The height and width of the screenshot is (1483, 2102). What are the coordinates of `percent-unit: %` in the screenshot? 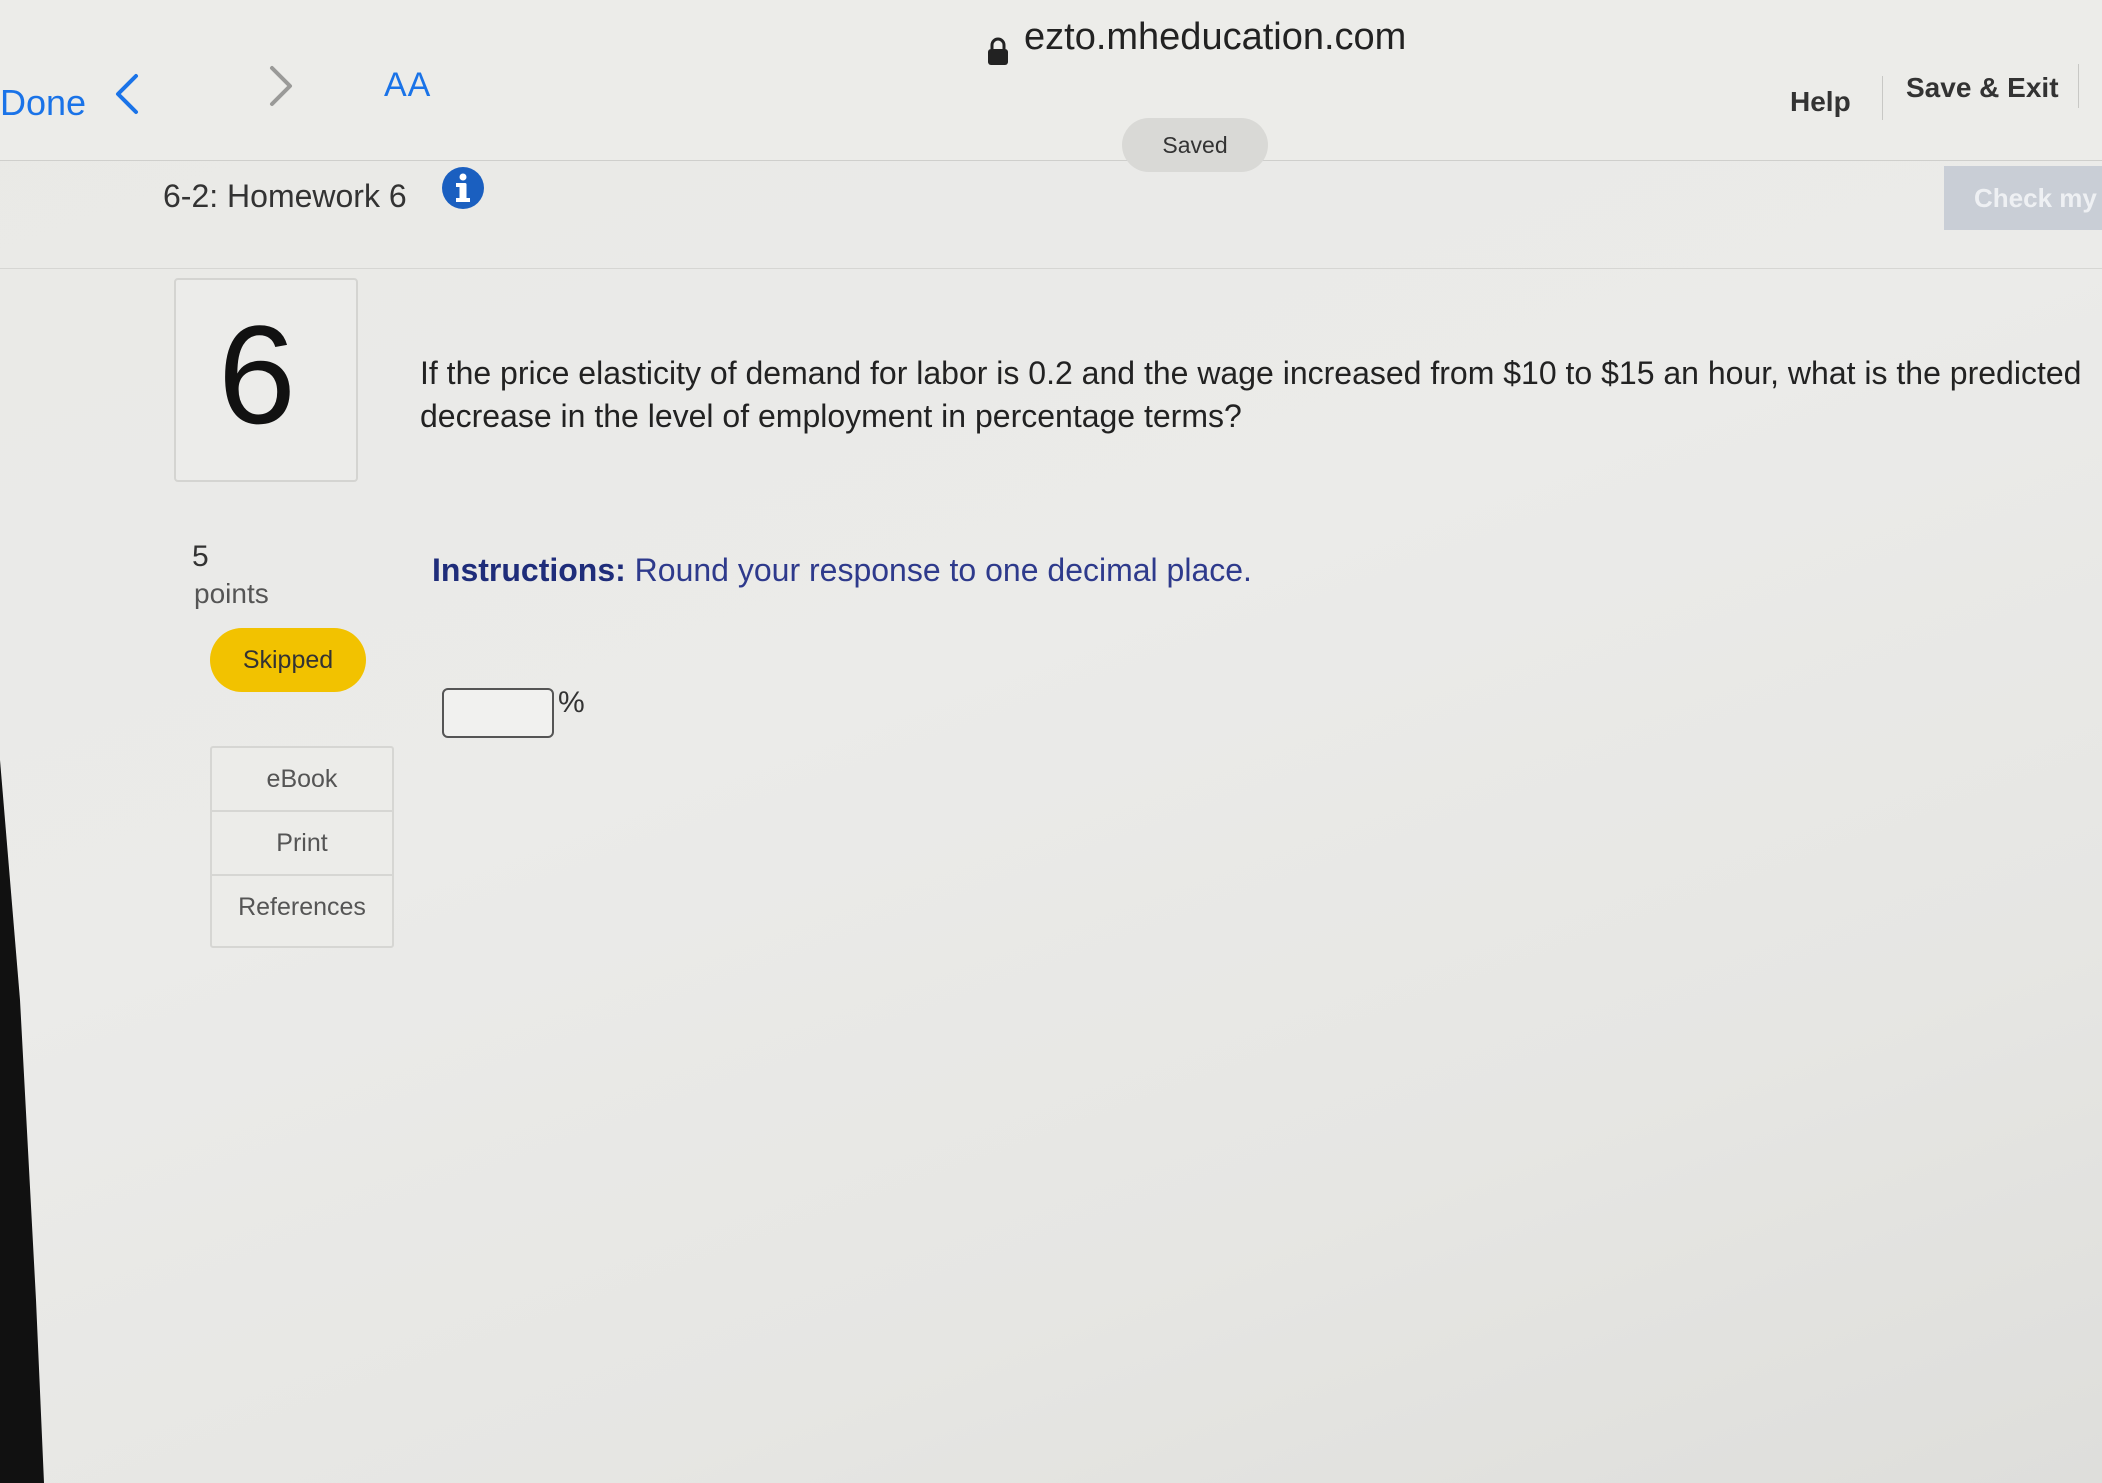 It's located at (571, 702).